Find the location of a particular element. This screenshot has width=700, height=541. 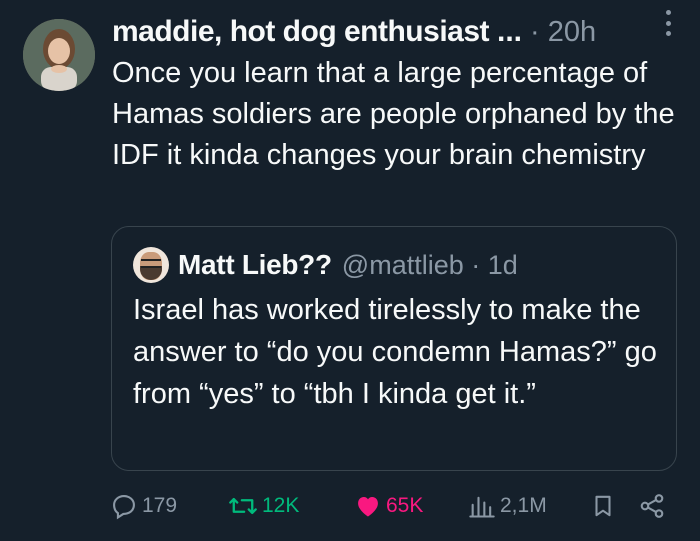

share-icon is located at coordinates (652, 506).